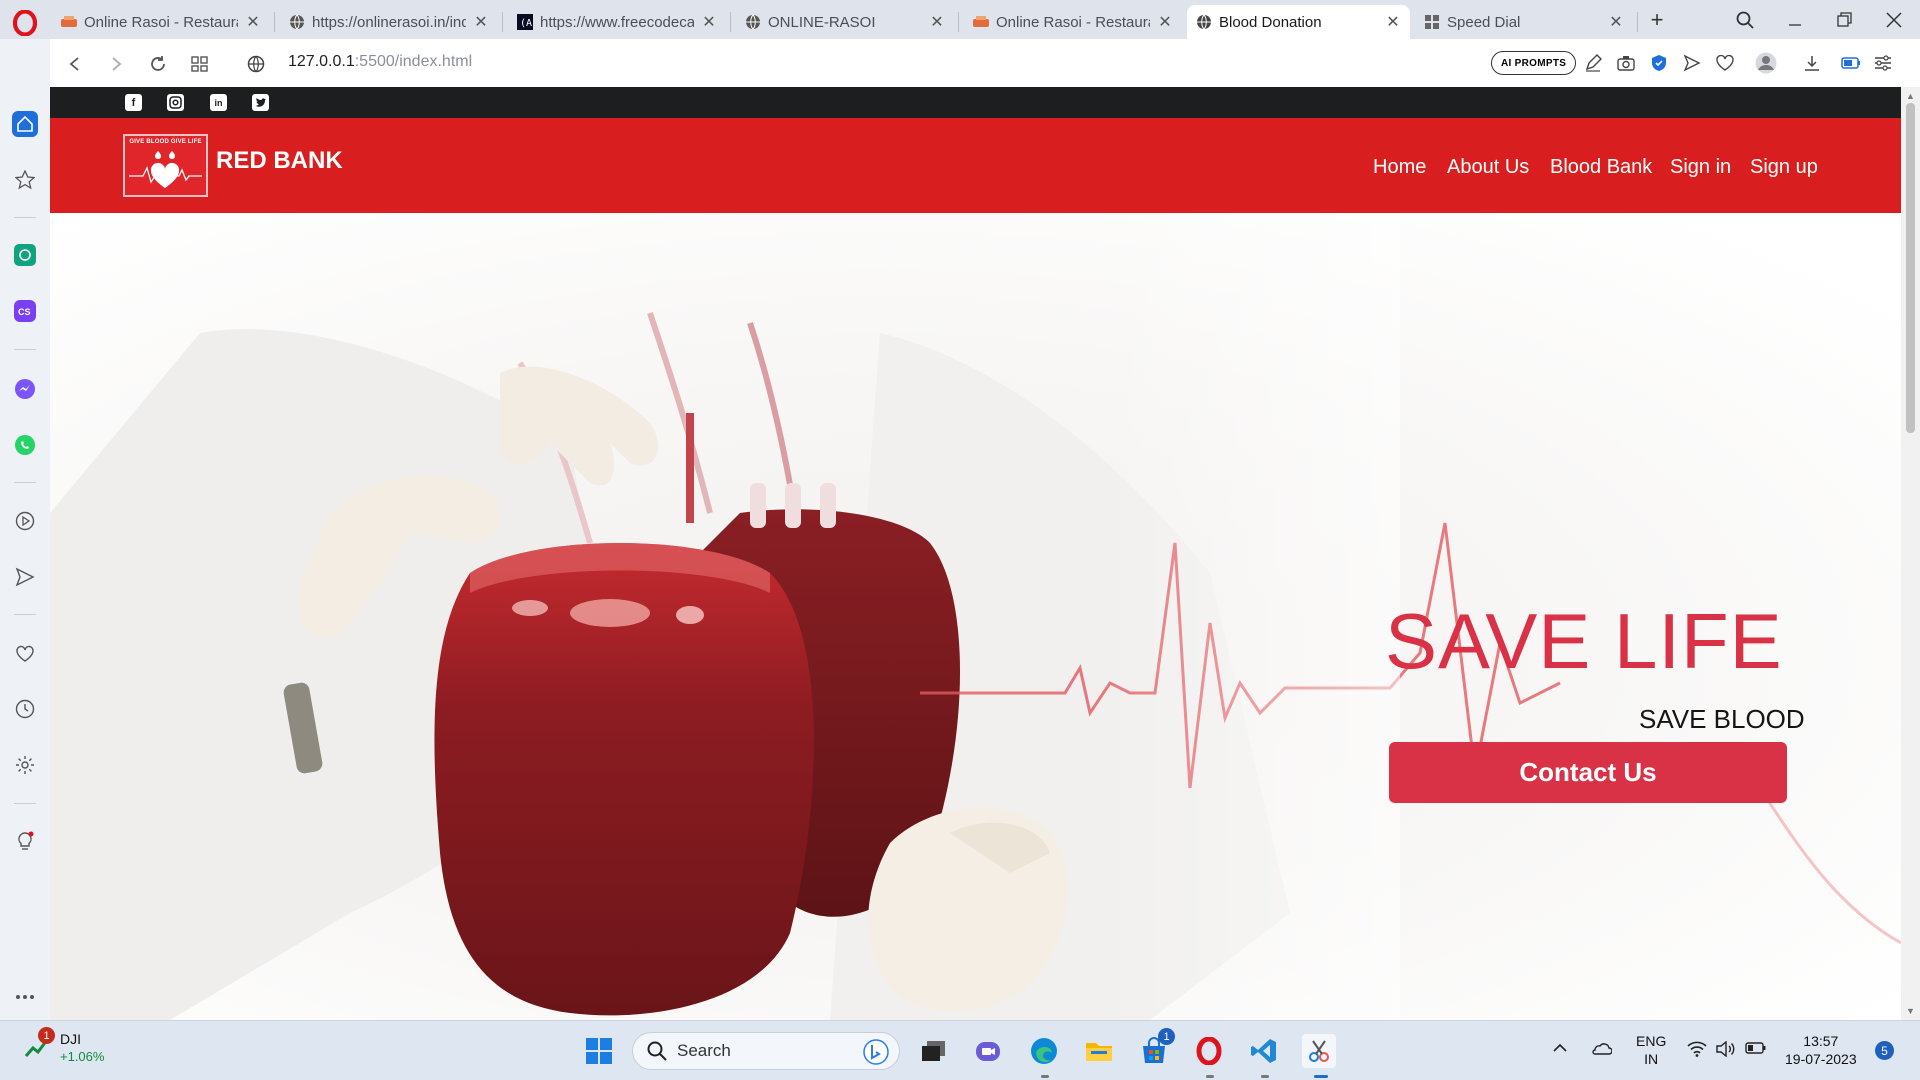  What do you see at coordinates (1601, 1049) in the screenshot?
I see `onedrive-icon` at bounding box center [1601, 1049].